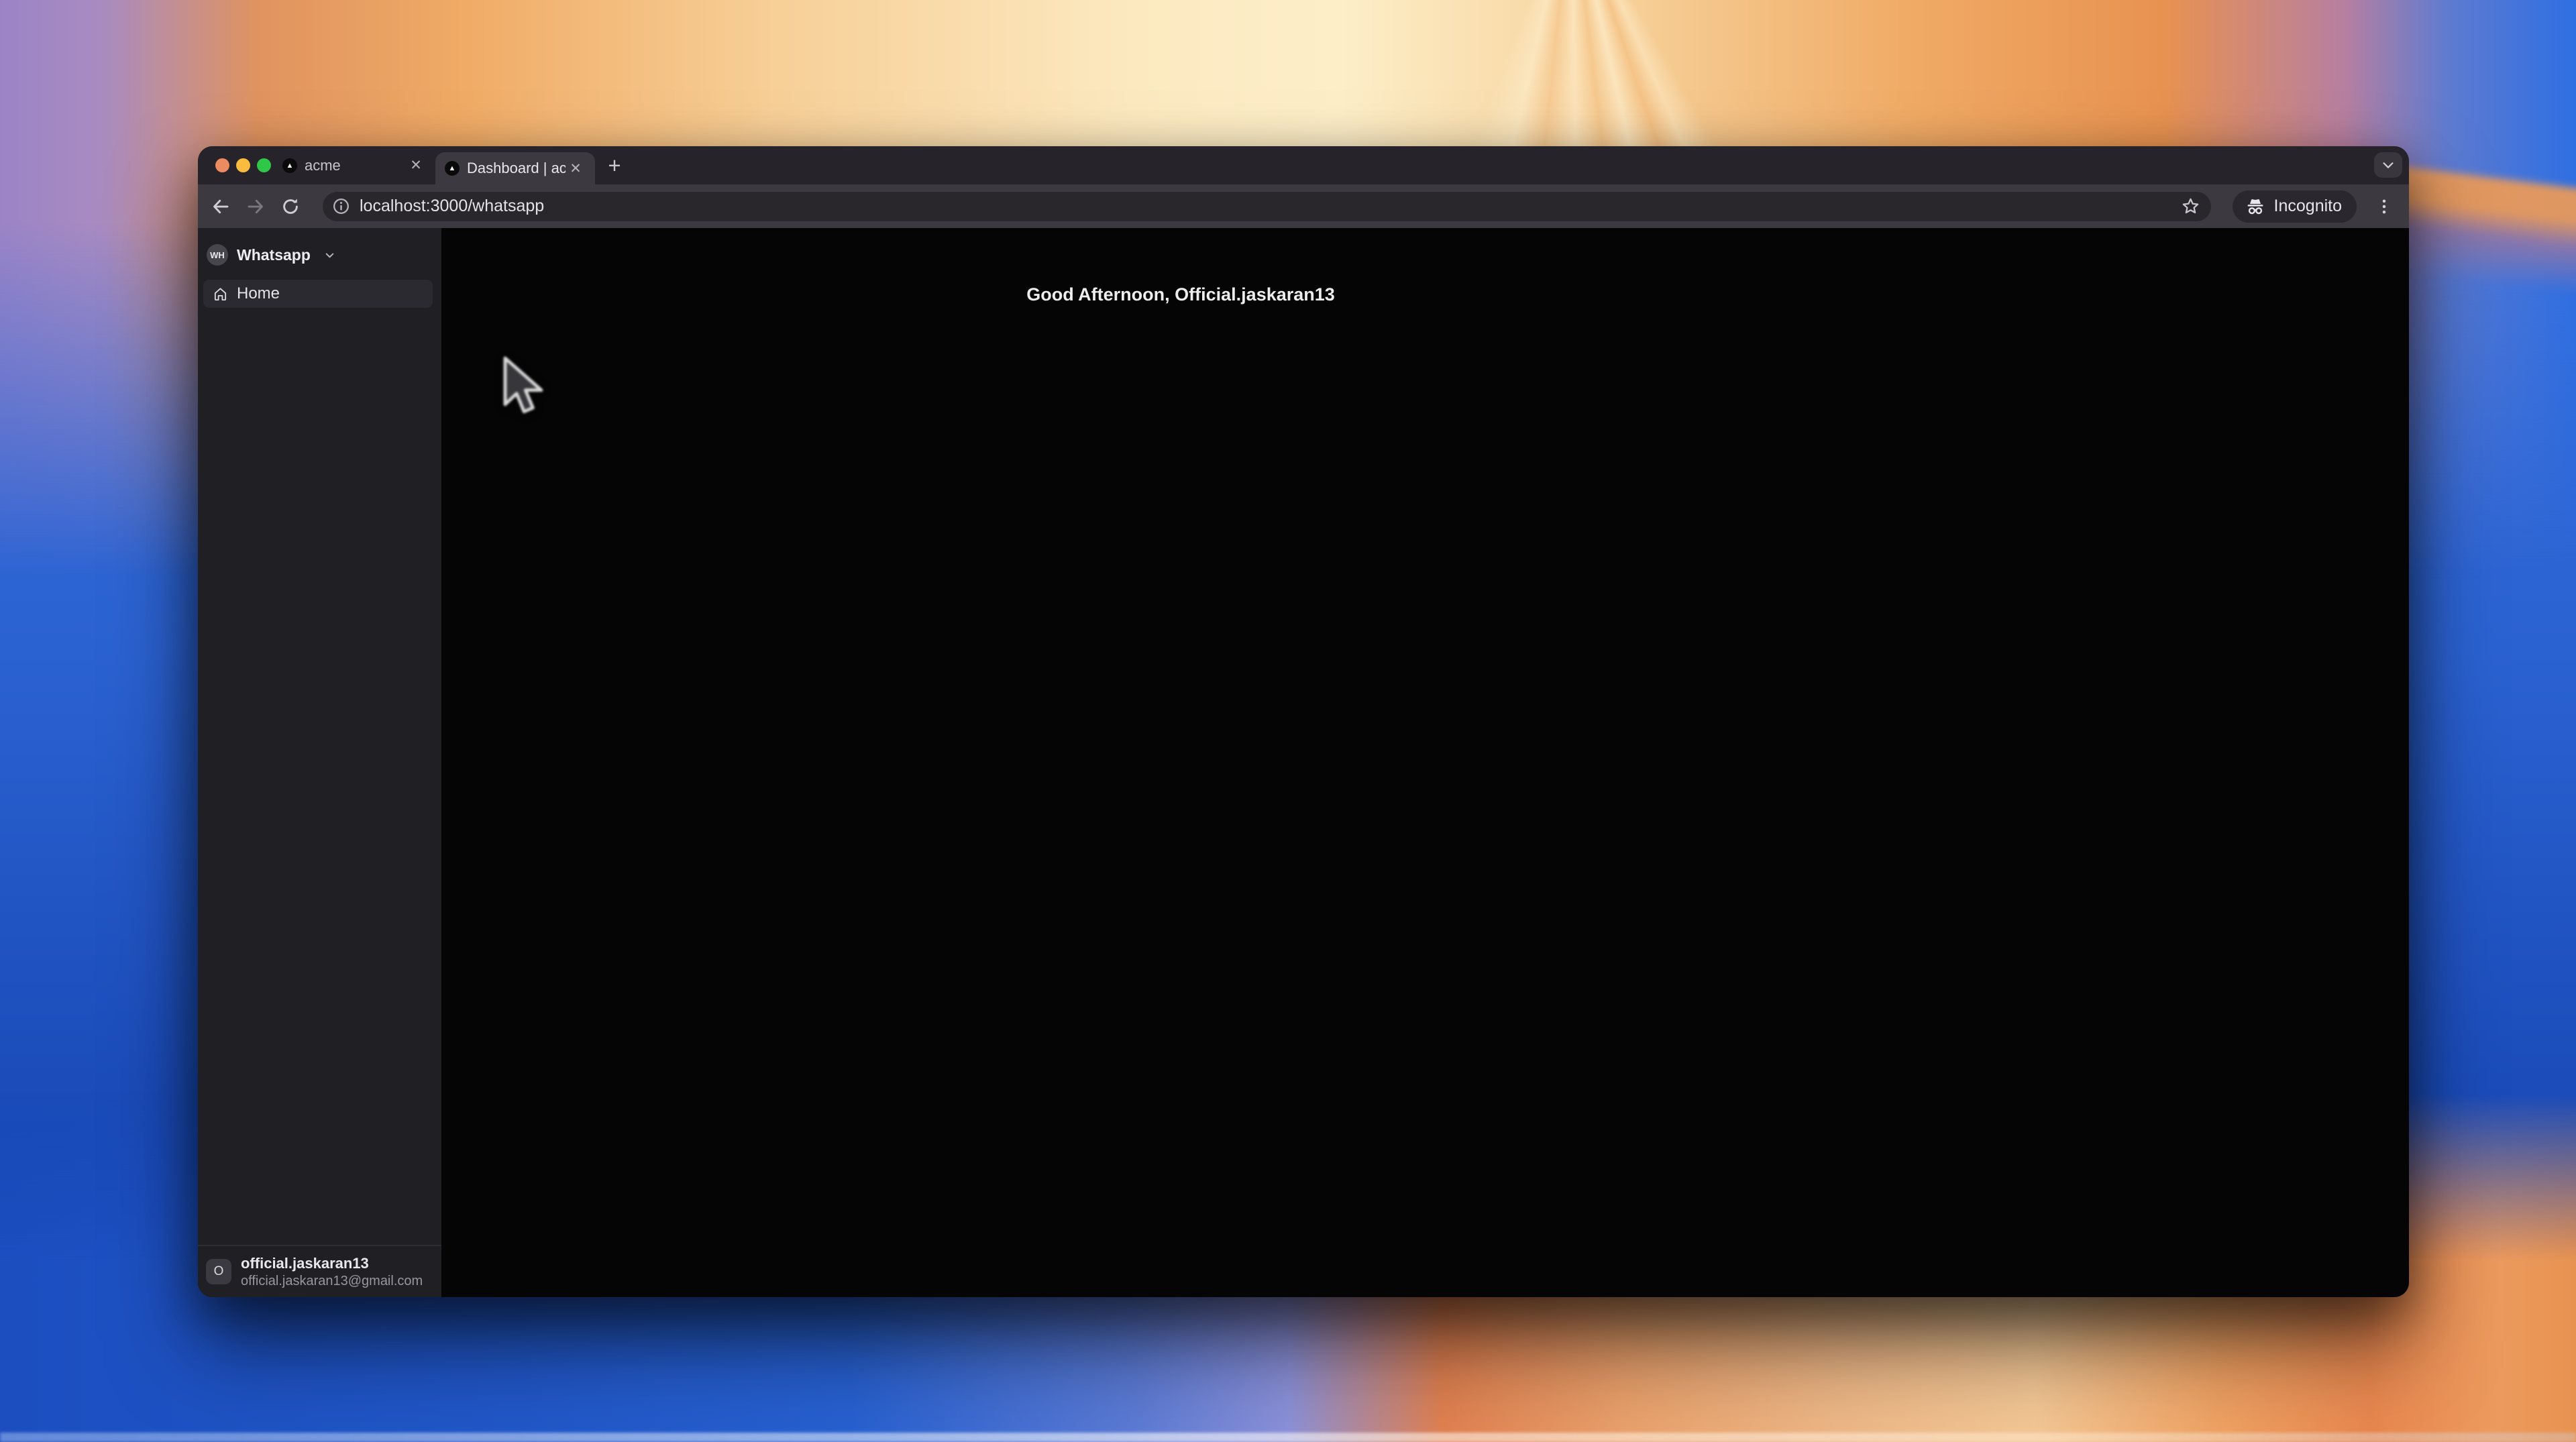  I want to click on incognito-badge: Incognito, so click(2294, 206).